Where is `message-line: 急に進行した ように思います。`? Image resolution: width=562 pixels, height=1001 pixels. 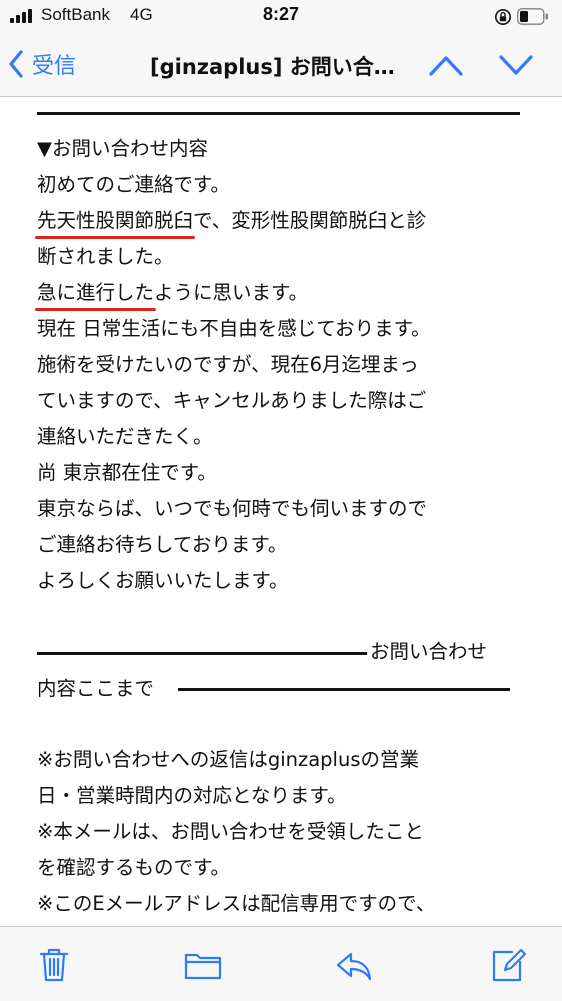
message-line: 急に進行した ように思います。 is located at coordinates (171, 296).